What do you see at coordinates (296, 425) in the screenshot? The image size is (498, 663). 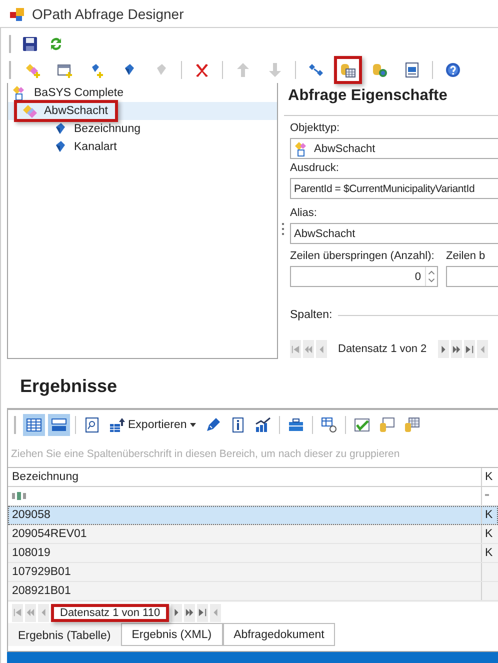 I see `toolbox-icon` at bounding box center [296, 425].